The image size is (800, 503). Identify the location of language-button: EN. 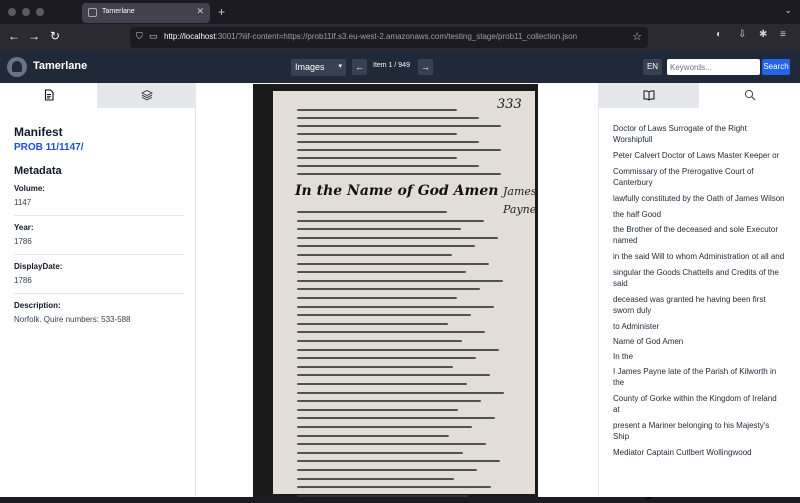
(652, 67).